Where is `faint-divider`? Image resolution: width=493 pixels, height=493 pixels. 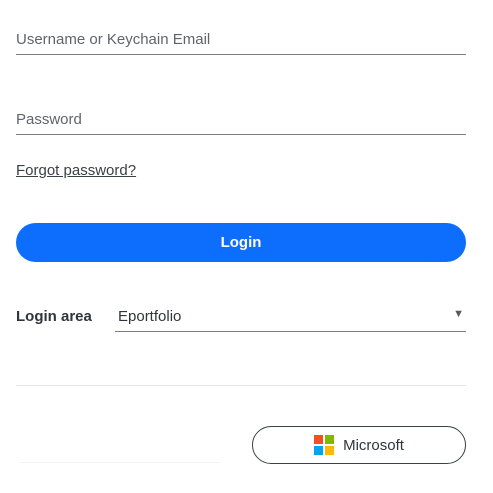
faint-divider is located at coordinates (120, 462).